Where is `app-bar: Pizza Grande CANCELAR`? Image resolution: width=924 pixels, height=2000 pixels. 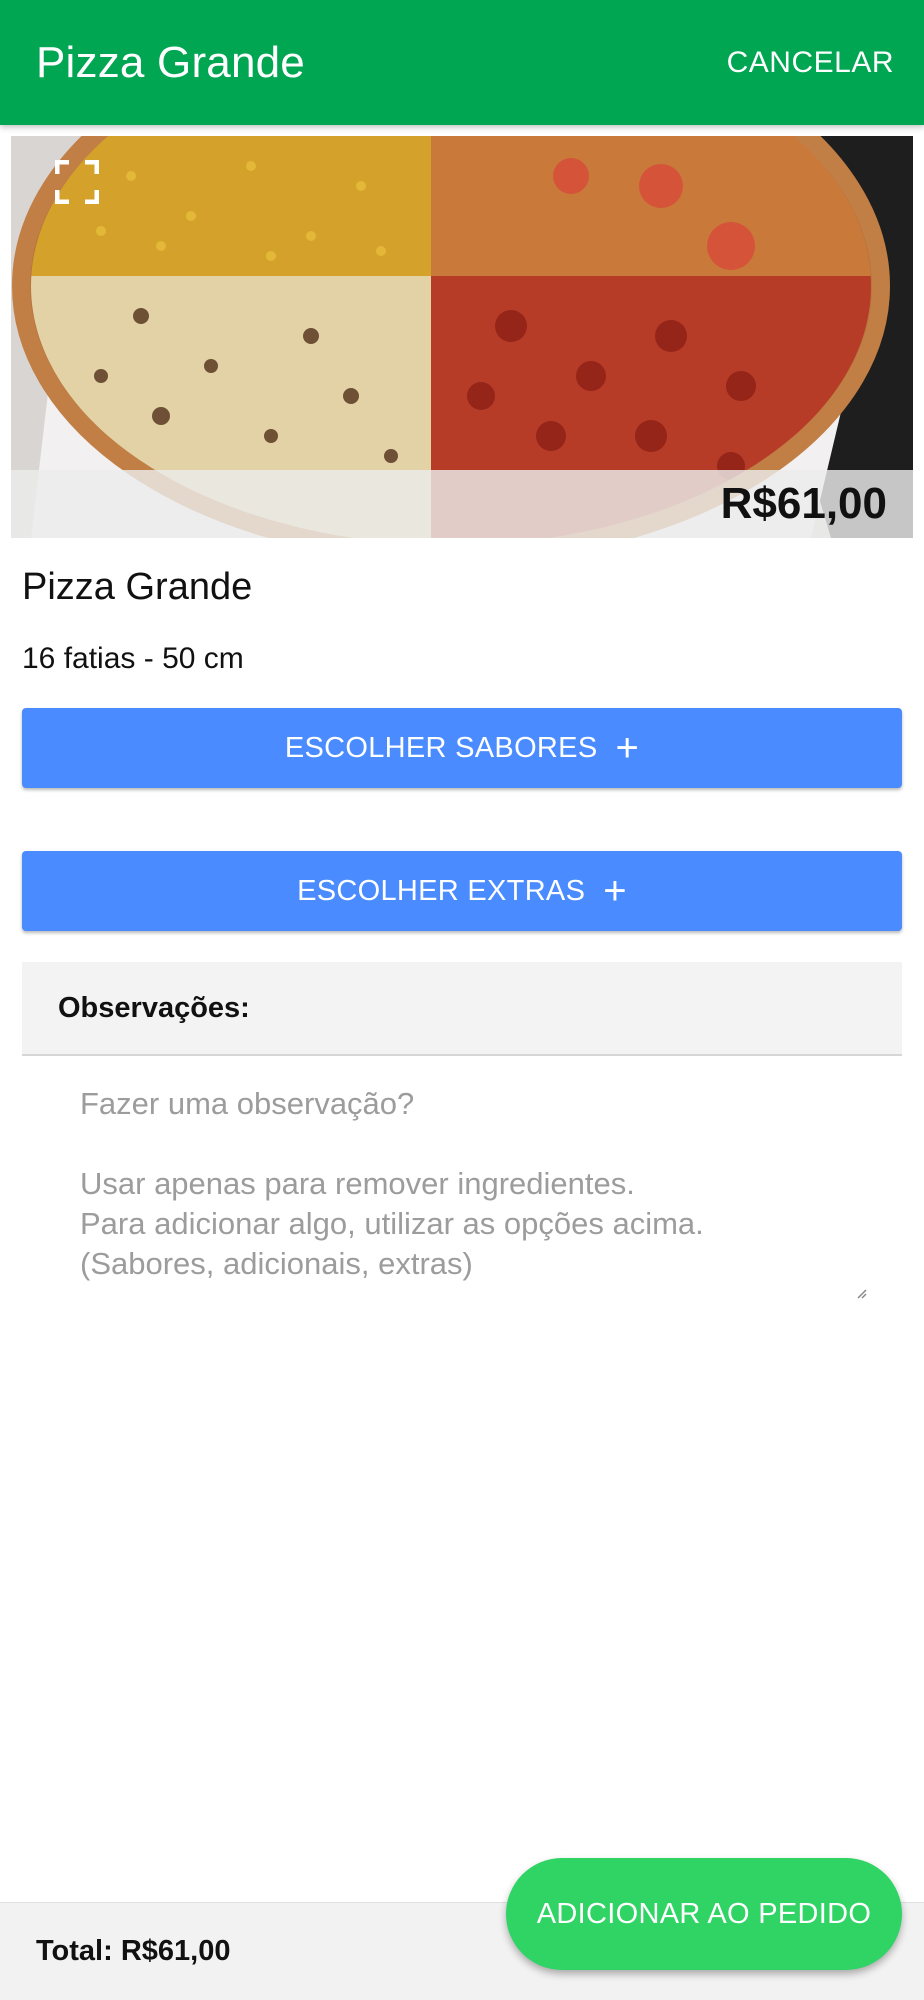 app-bar: Pizza Grande CANCELAR is located at coordinates (462, 62).